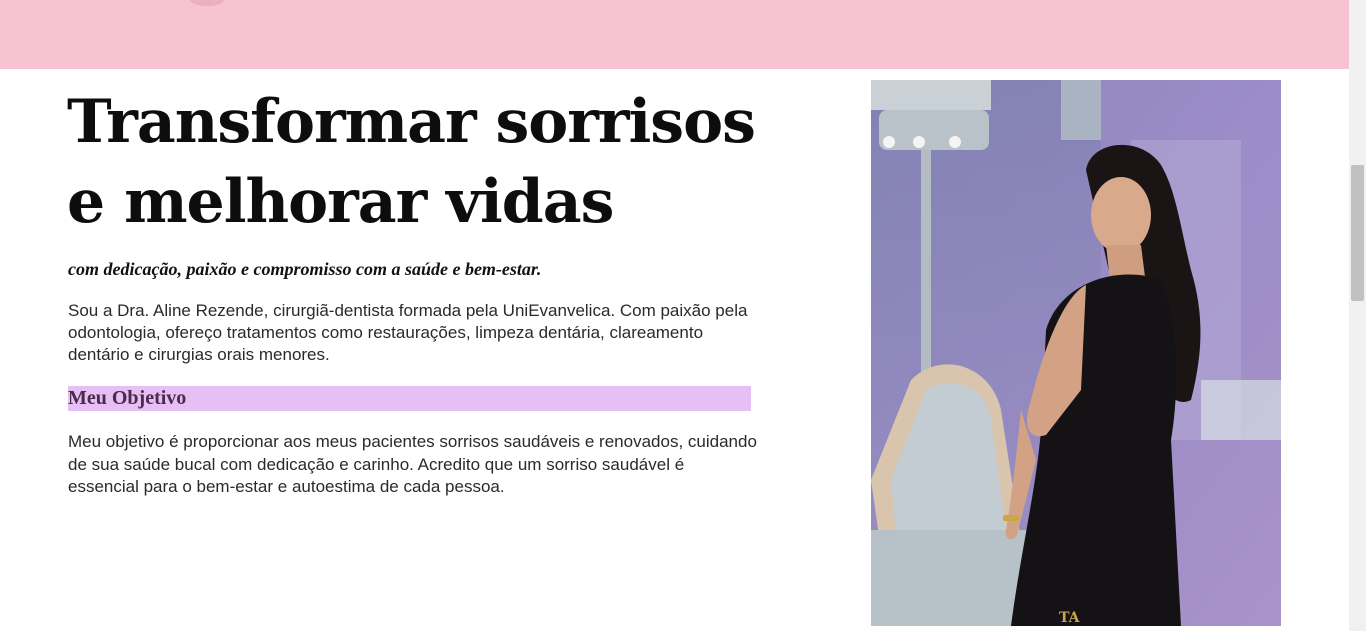 This screenshot has width=1366, height=631. Describe the element at coordinates (674, 34) in the screenshot. I see `top-banner` at that location.